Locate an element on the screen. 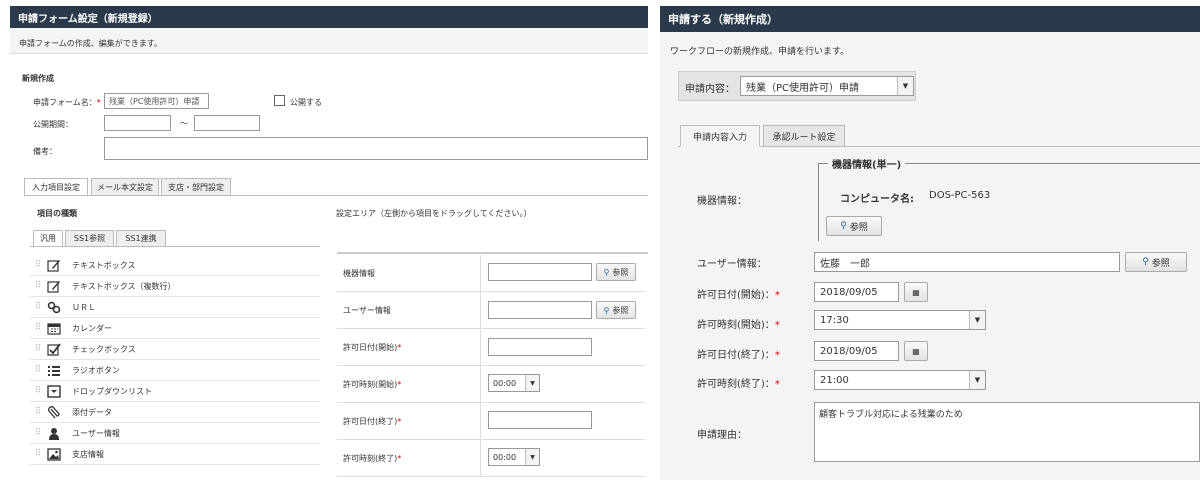  list-item-calendar: ⠿ カレンダー is located at coordinates (175, 328).